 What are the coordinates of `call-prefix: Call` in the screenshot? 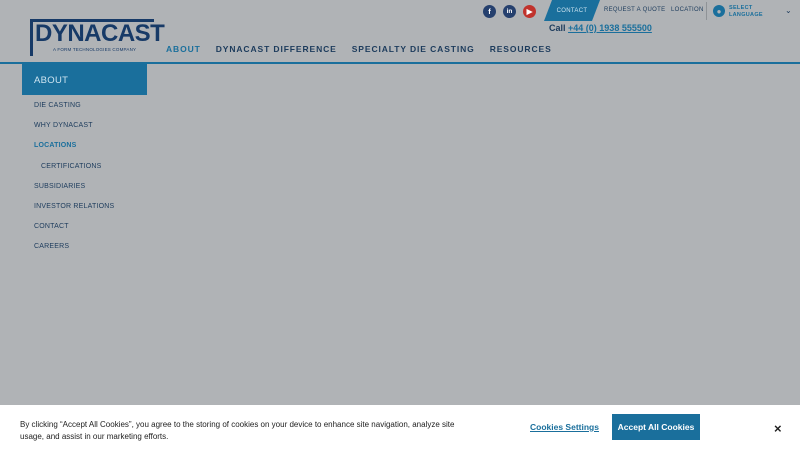 It's located at (557, 28).